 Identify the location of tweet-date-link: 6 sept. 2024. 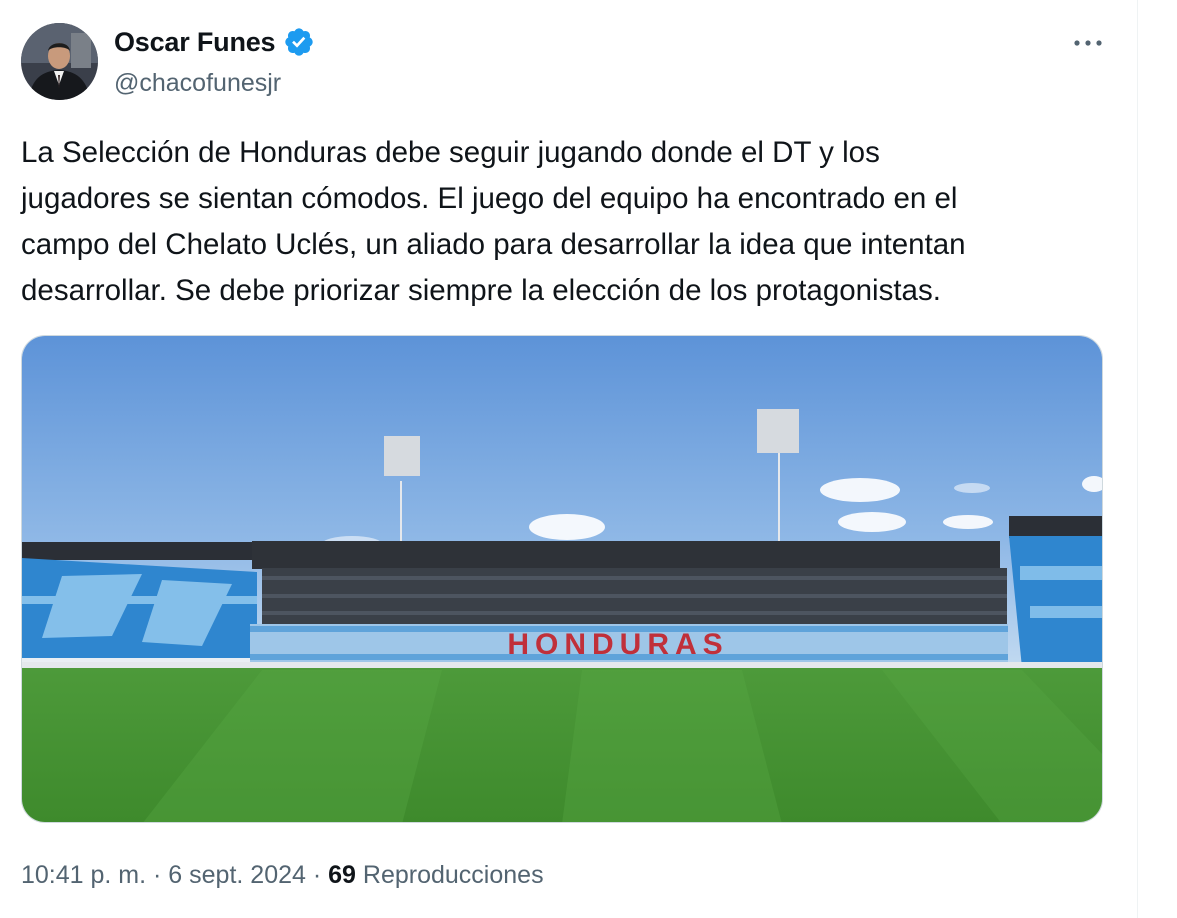
(237, 875).